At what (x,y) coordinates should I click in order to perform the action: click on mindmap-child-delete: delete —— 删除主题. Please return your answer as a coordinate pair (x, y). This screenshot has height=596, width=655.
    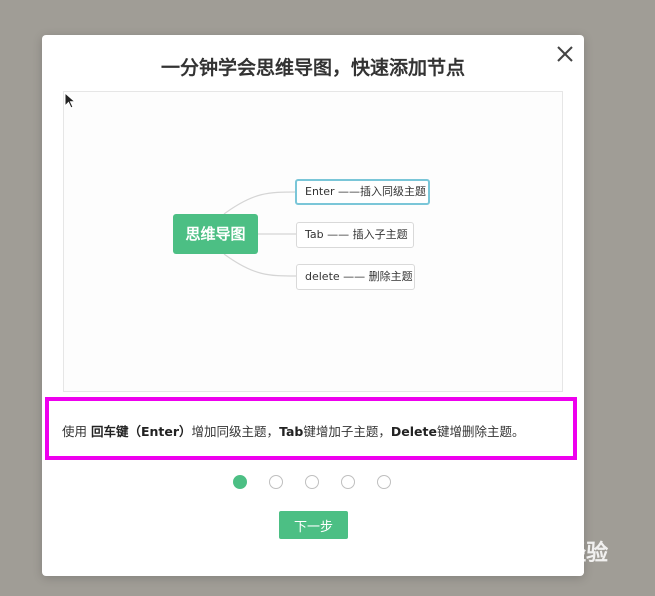
    Looking at the image, I should click on (355, 277).